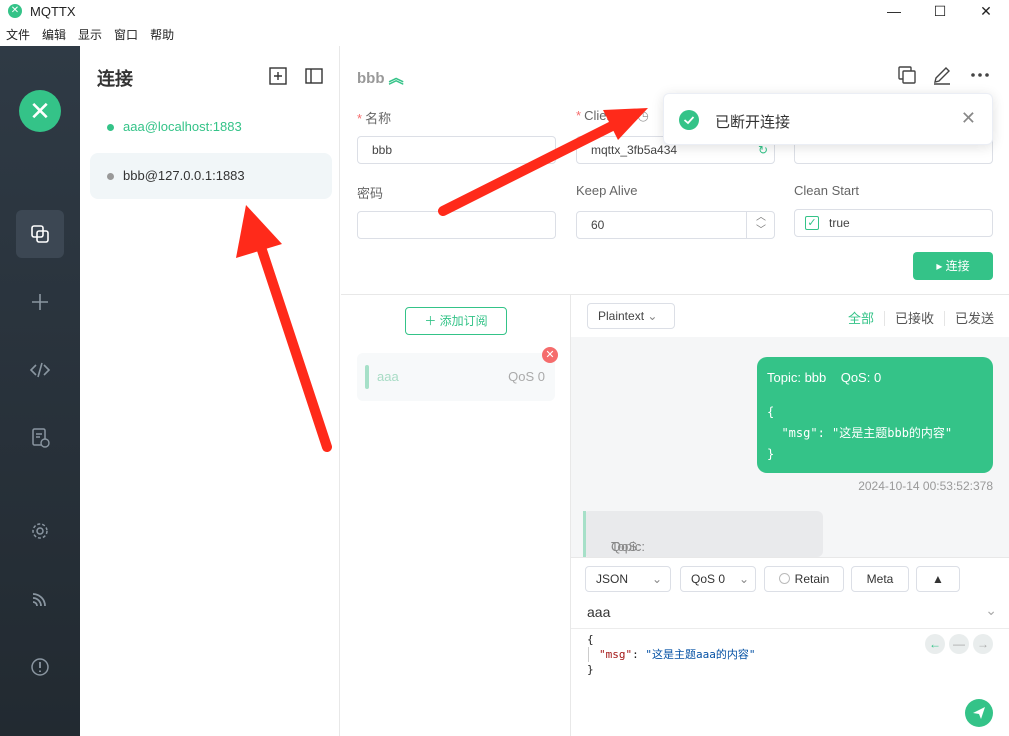 The image size is (1009, 736). Describe the element at coordinates (790, 316) in the screenshot. I see `message-toolbar: Plaintext ⌄ 全部 已接收 已发送` at that location.